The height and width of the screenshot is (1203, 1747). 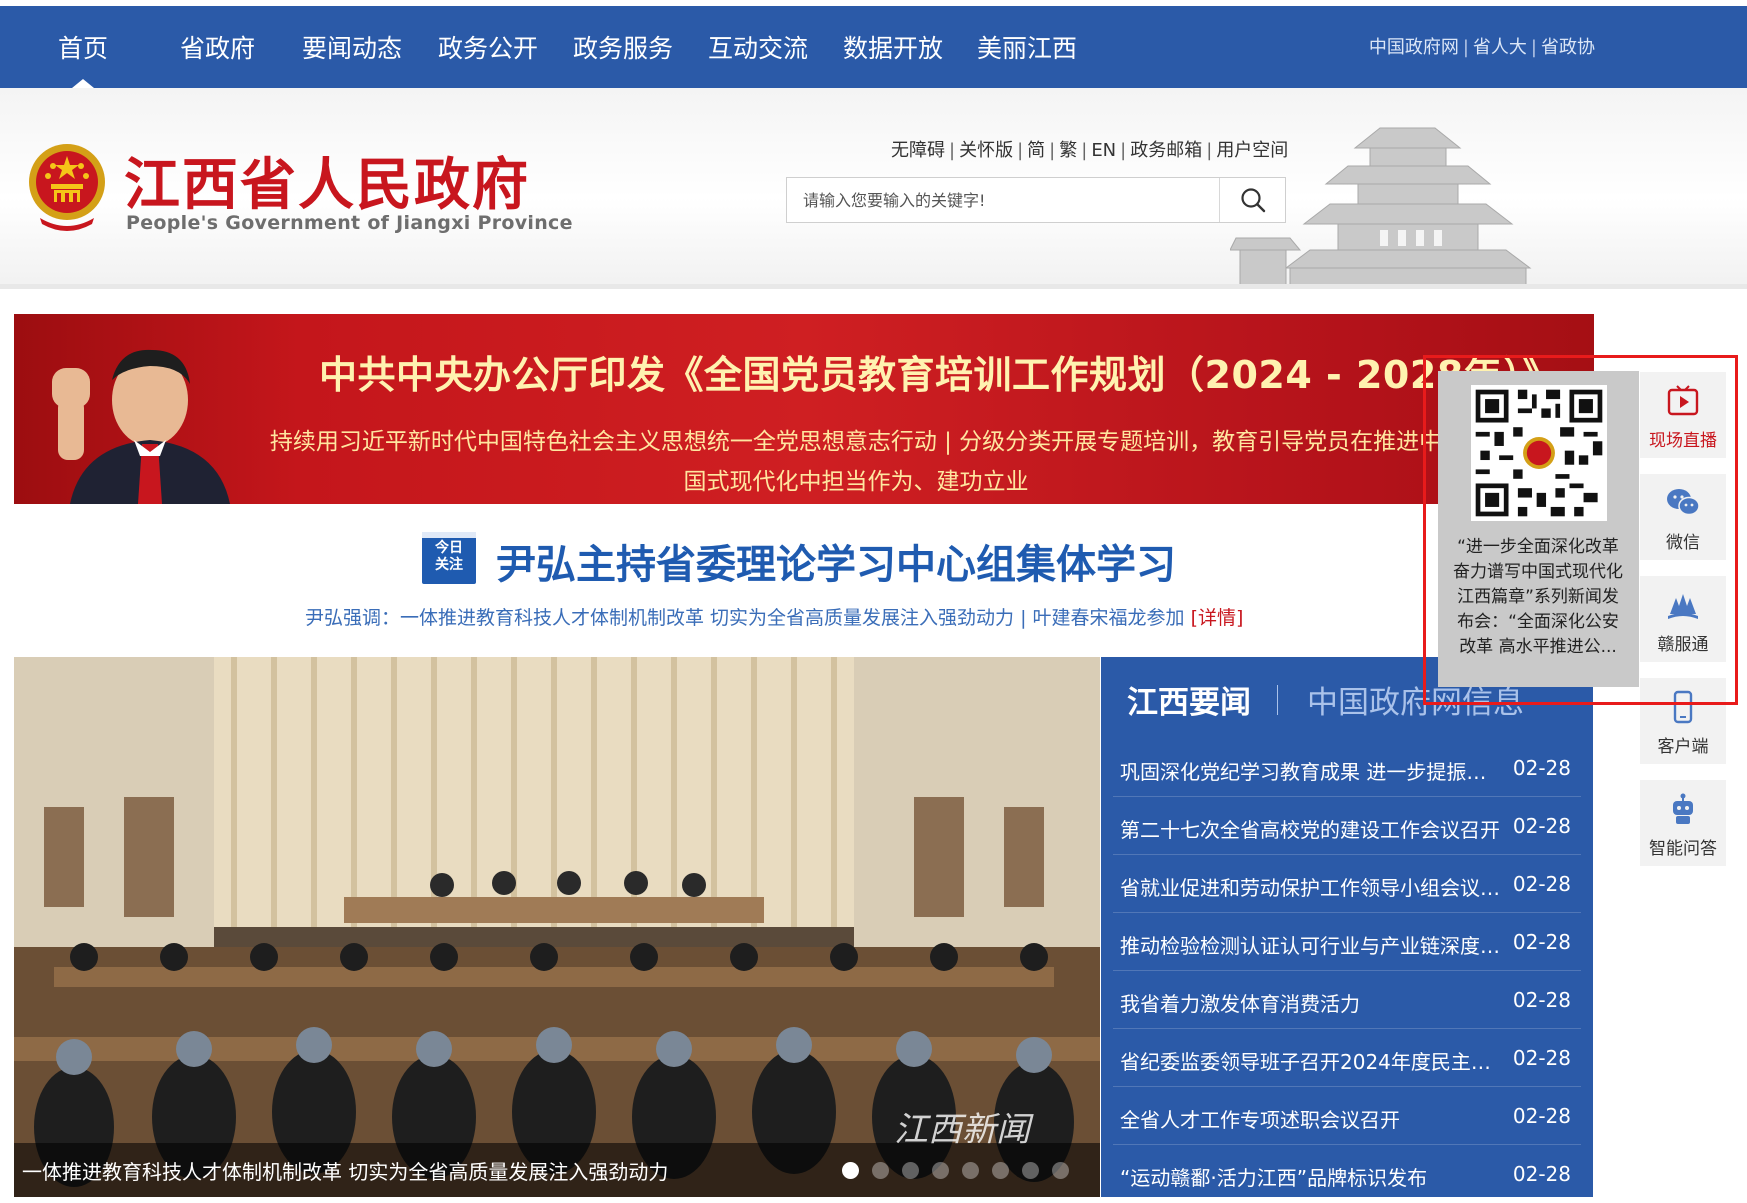 What do you see at coordinates (345, 1170) in the screenshot?
I see `photo-caption: 一体推进教育科技人才体制机制改革 切实为全省高质量发展注入强劲动力` at bounding box center [345, 1170].